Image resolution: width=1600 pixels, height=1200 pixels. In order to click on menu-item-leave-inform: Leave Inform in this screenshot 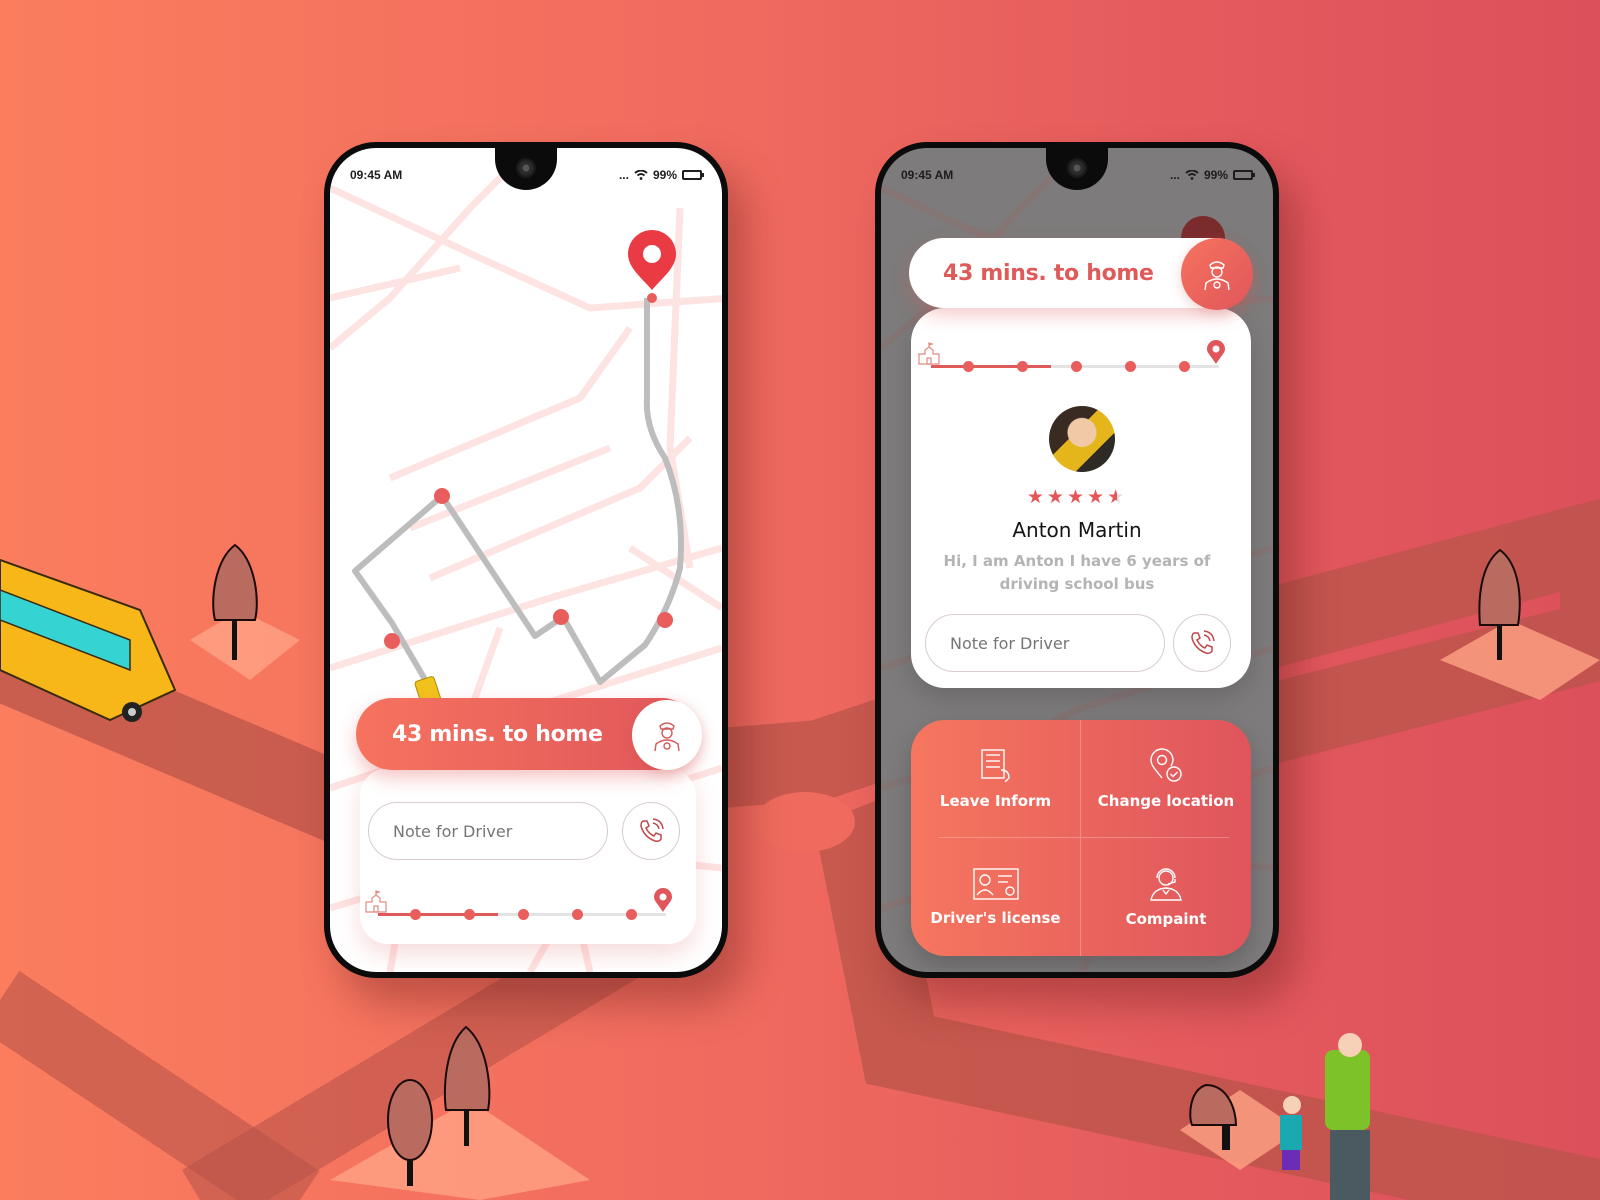, I will do `click(996, 779)`.